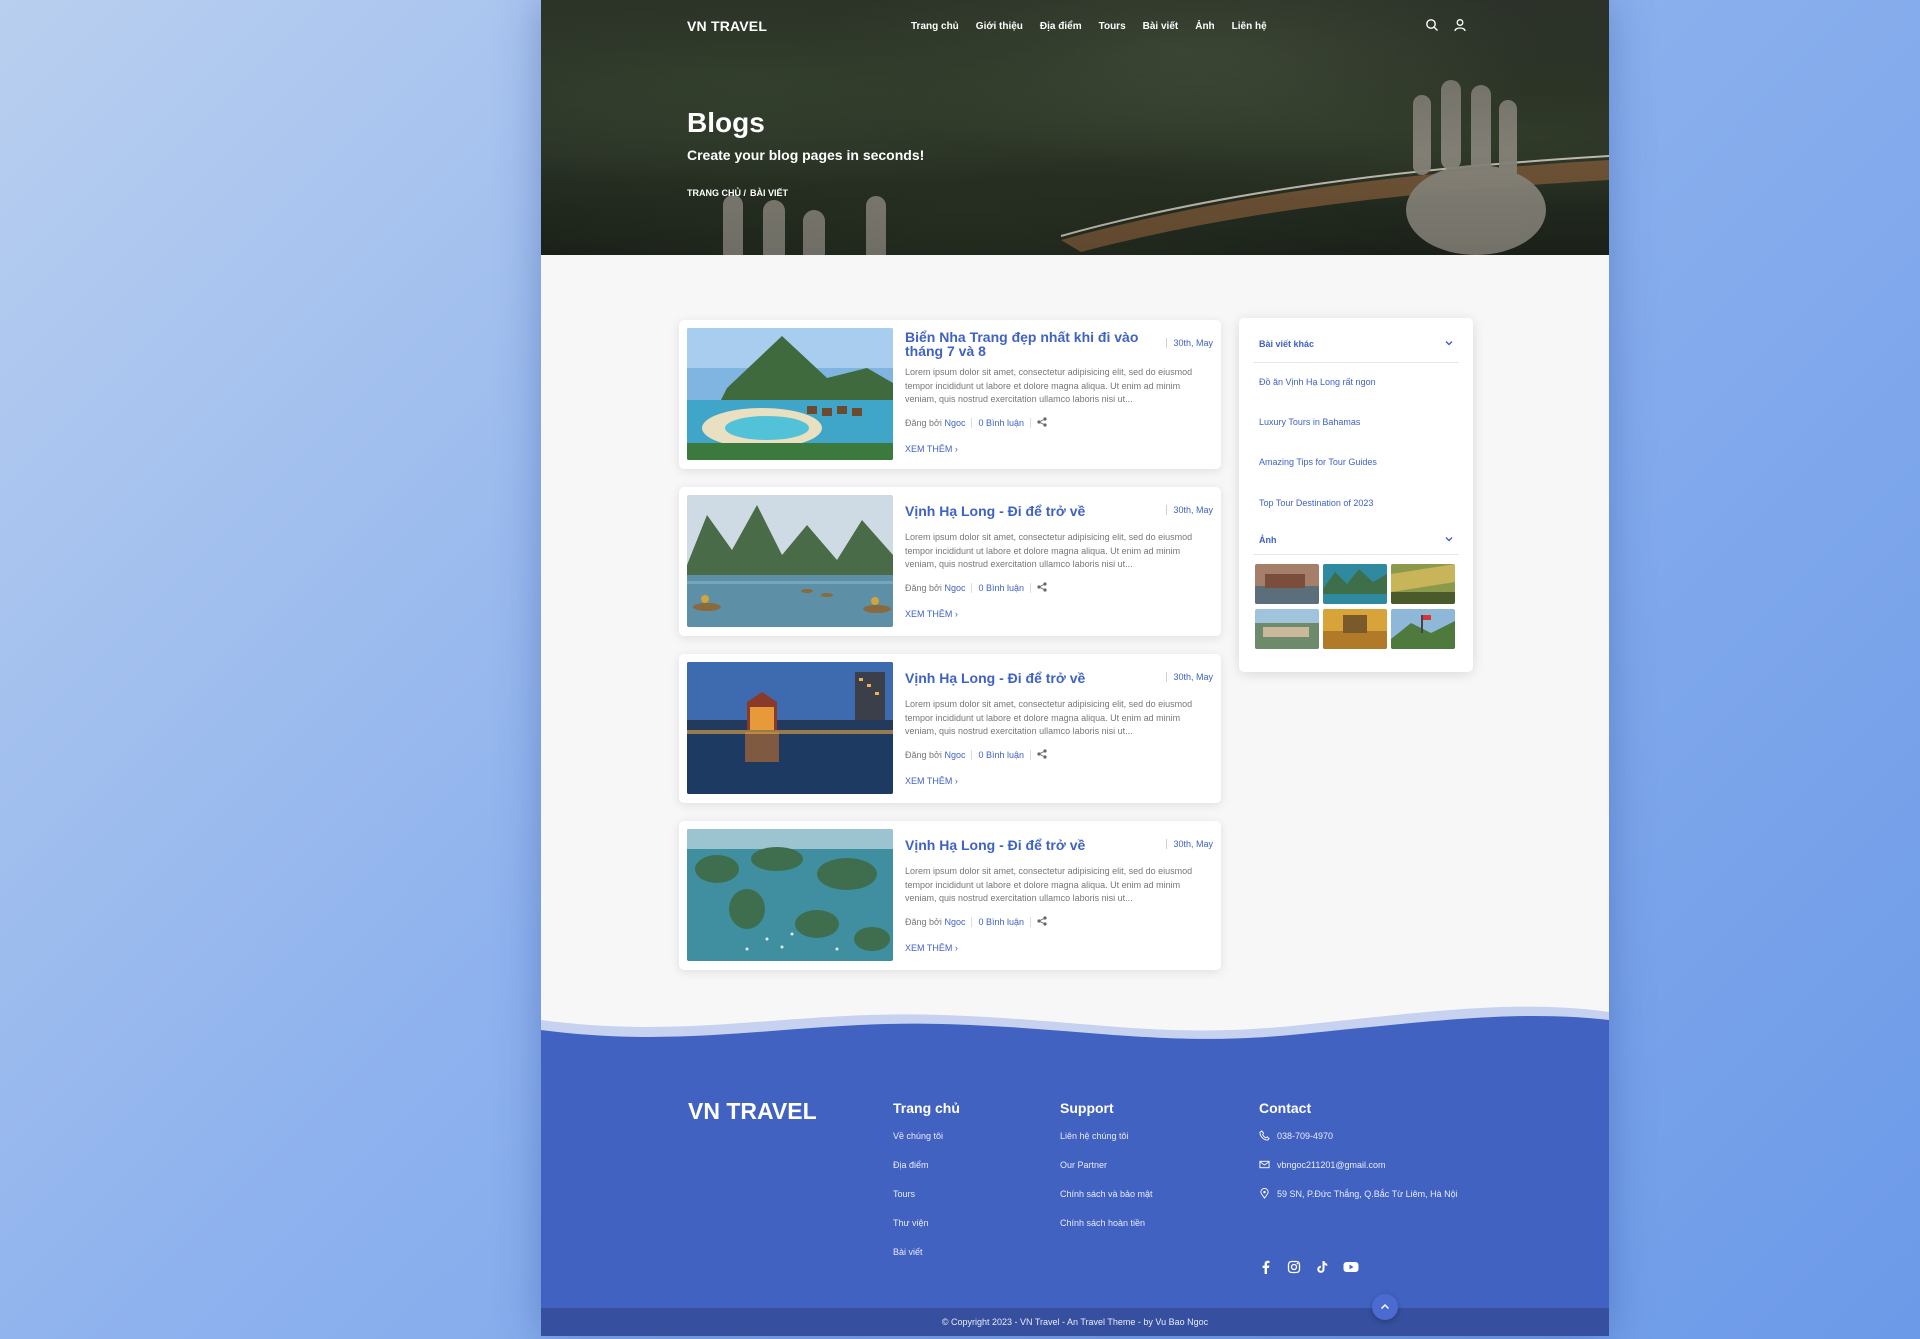  Describe the element at coordinates (1316, 503) in the screenshot. I see `sidebar-post-link: Top Tour Destination of 2023` at that location.